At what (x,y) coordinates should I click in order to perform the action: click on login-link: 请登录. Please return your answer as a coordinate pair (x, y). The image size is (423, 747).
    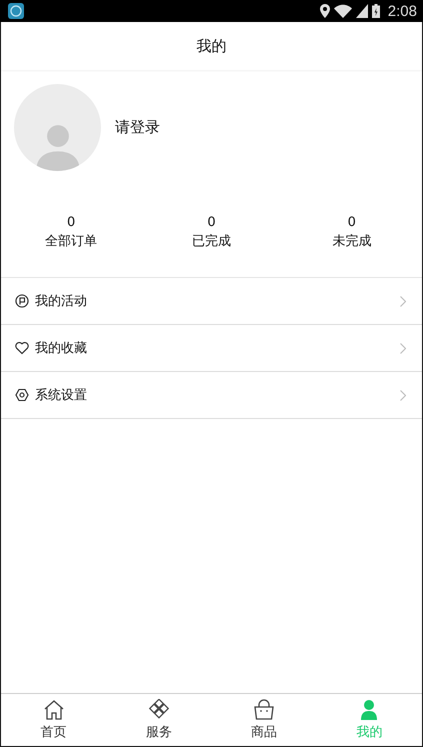
    Looking at the image, I should click on (137, 127).